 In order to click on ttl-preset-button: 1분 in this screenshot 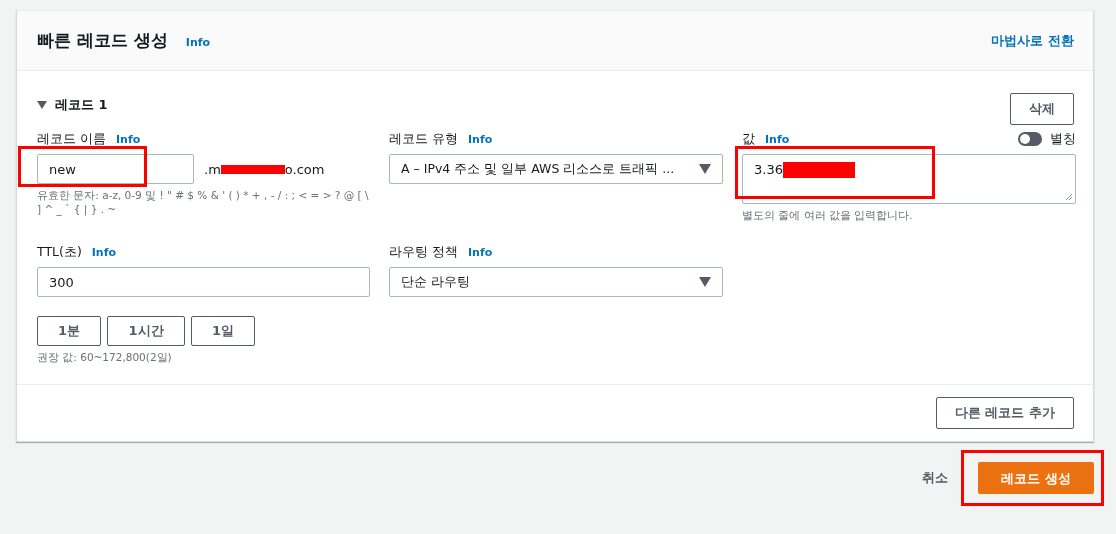, I will do `click(69, 331)`.